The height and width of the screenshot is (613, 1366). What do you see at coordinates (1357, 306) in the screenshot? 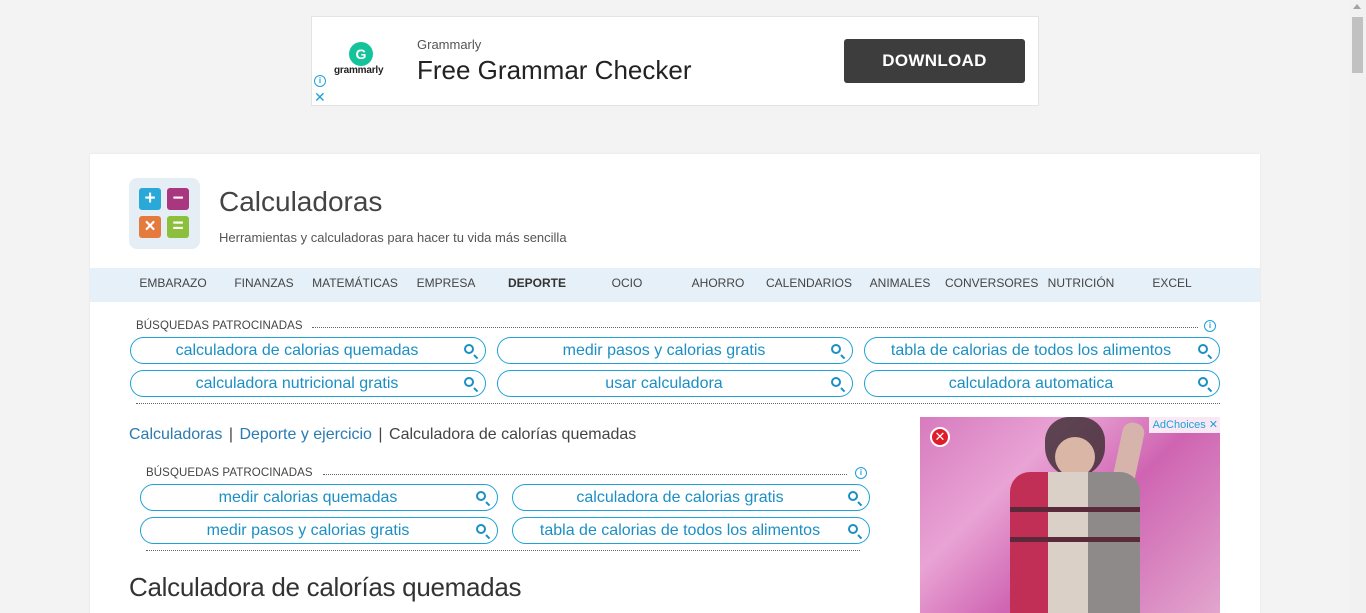
I see `vertical-scrollbar` at bounding box center [1357, 306].